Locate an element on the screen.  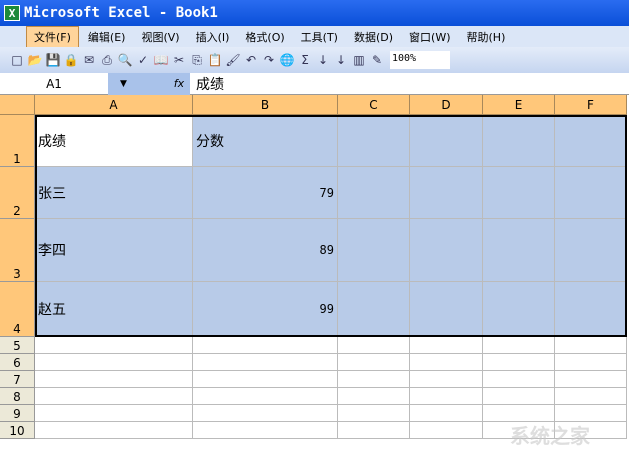
row-header-8: 8 is located at coordinates (17, 396).